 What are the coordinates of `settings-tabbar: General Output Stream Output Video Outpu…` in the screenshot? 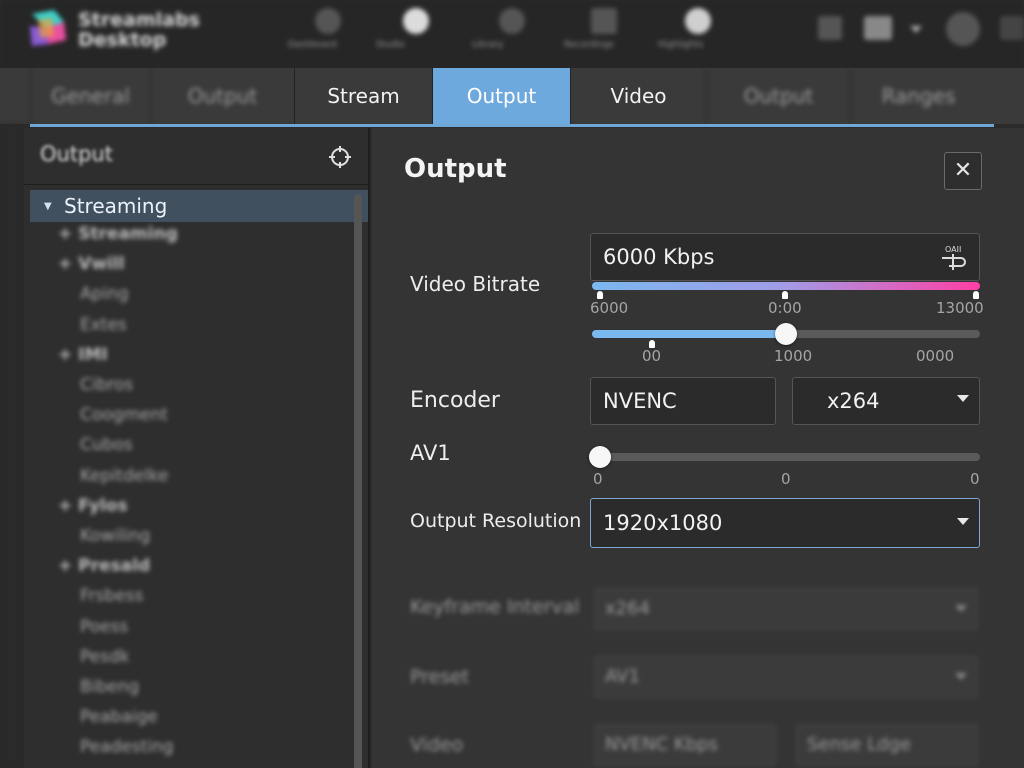 It's located at (512, 97).